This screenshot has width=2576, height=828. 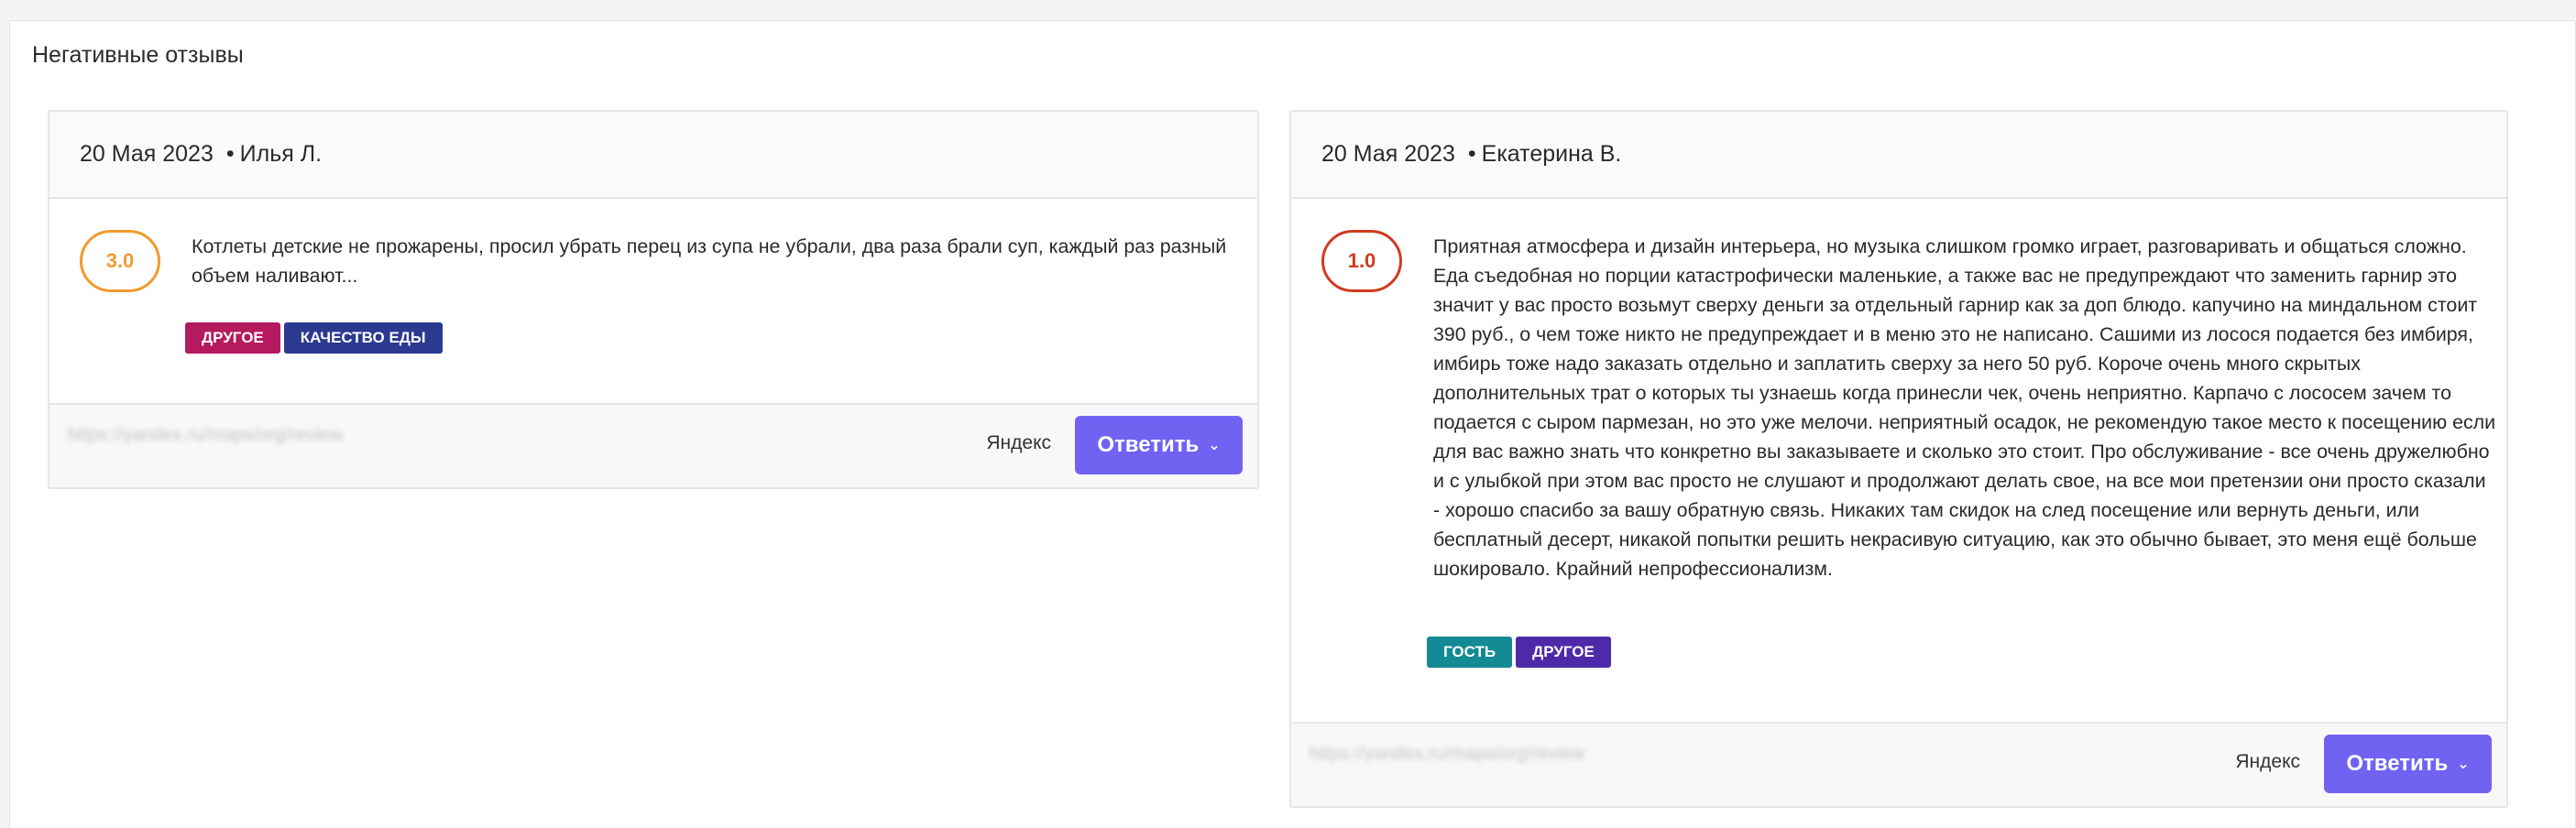 What do you see at coordinates (1899, 155) in the screenshot?
I see `review-header: 20 Мая 2023 • Екатерина В.` at bounding box center [1899, 155].